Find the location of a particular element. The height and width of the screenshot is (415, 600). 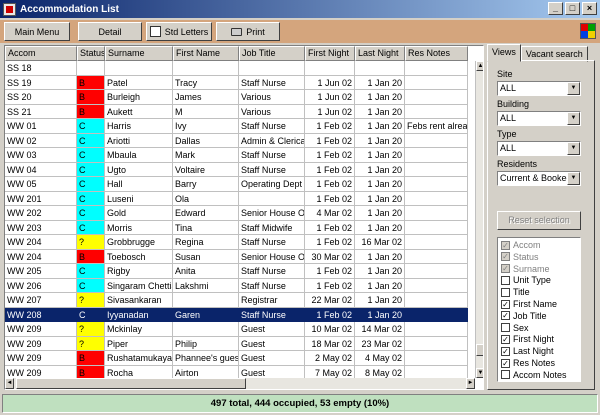

field-checkbox-item: ✓ Res Notes is located at coordinates (528, 363).